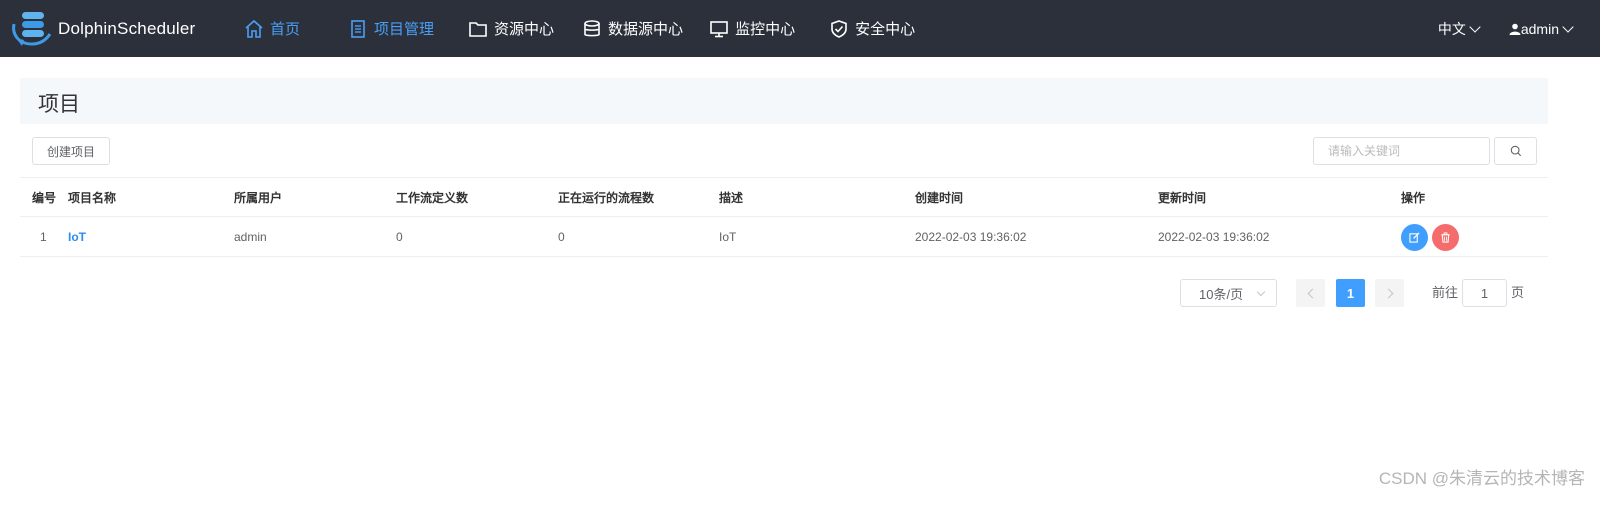 This screenshot has height=505, width=1600. What do you see at coordinates (32, 29) in the screenshot?
I see `dolphin-logo-icon` at bounding box center [32, 29].